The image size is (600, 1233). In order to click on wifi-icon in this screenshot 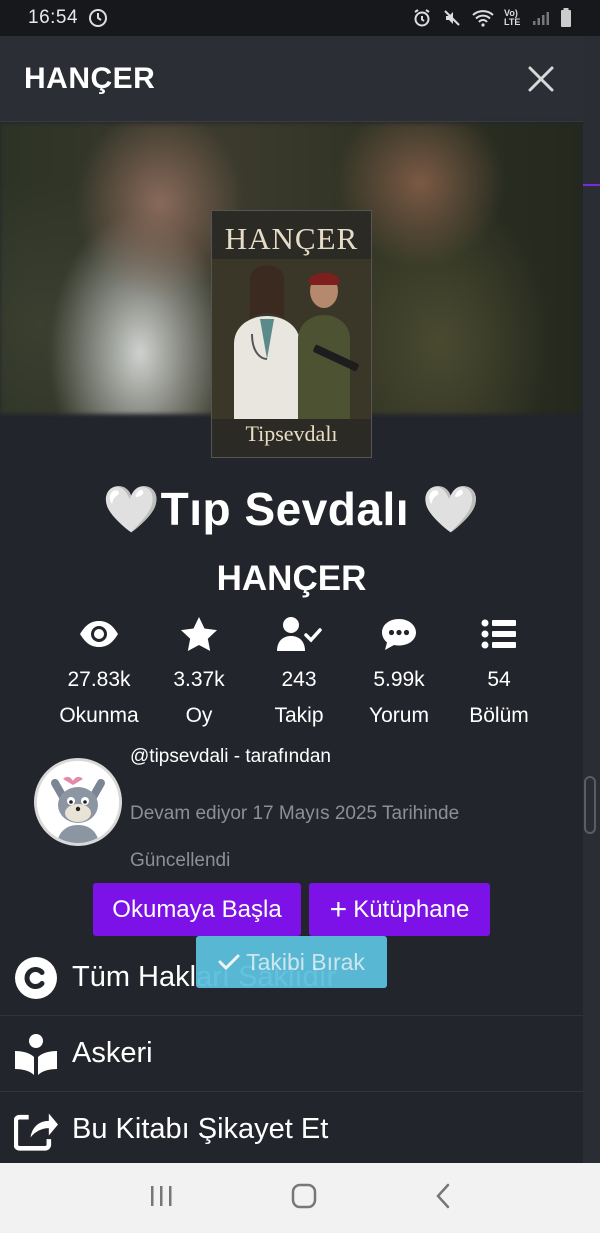, I will do `click(483, 18)`.